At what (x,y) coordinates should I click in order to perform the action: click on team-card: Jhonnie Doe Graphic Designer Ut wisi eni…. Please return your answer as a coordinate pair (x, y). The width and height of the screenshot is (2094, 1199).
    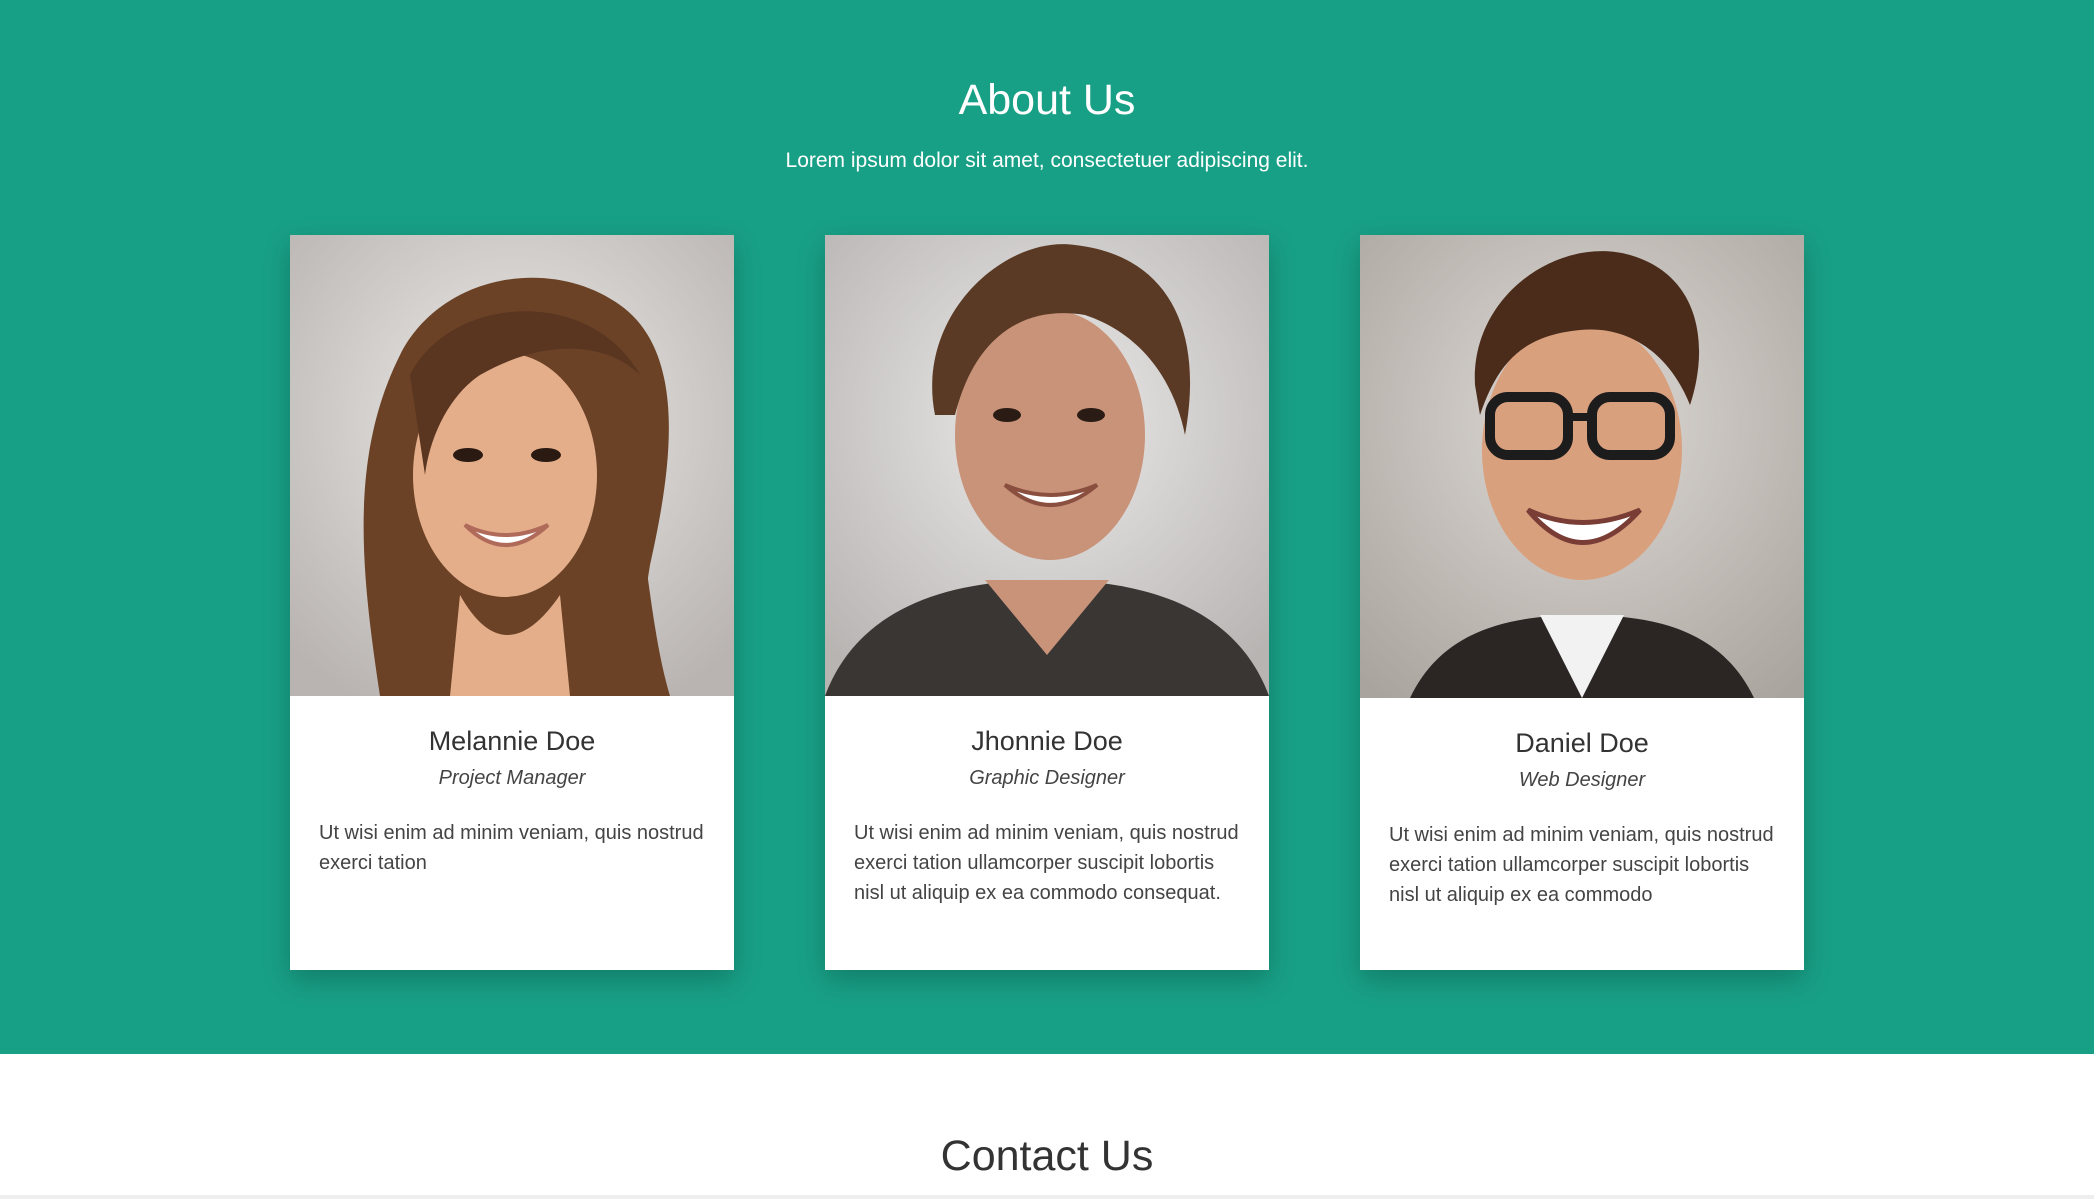
    Looking at the image, I should click on (1047, 602).